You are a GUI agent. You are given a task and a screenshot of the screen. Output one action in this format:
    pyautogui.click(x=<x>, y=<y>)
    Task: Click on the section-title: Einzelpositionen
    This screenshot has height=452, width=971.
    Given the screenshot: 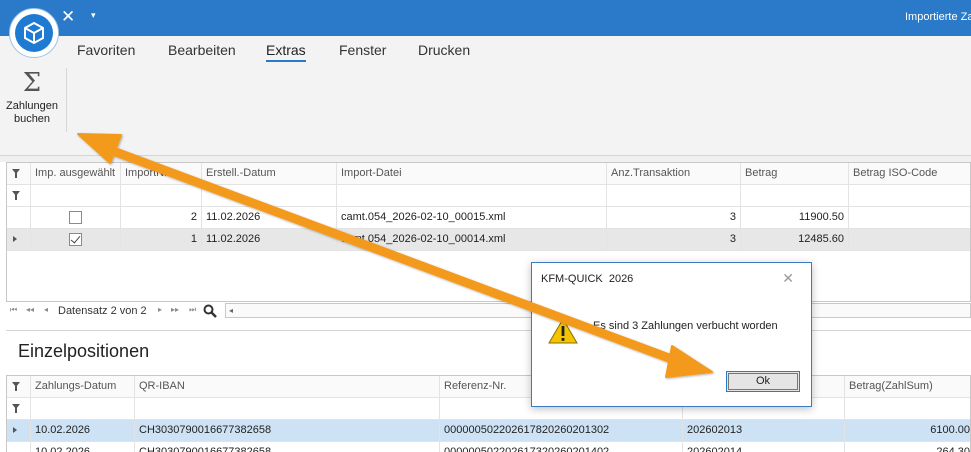 What is the action you would take?
    pyautogui.click(x=84, y=351)
    